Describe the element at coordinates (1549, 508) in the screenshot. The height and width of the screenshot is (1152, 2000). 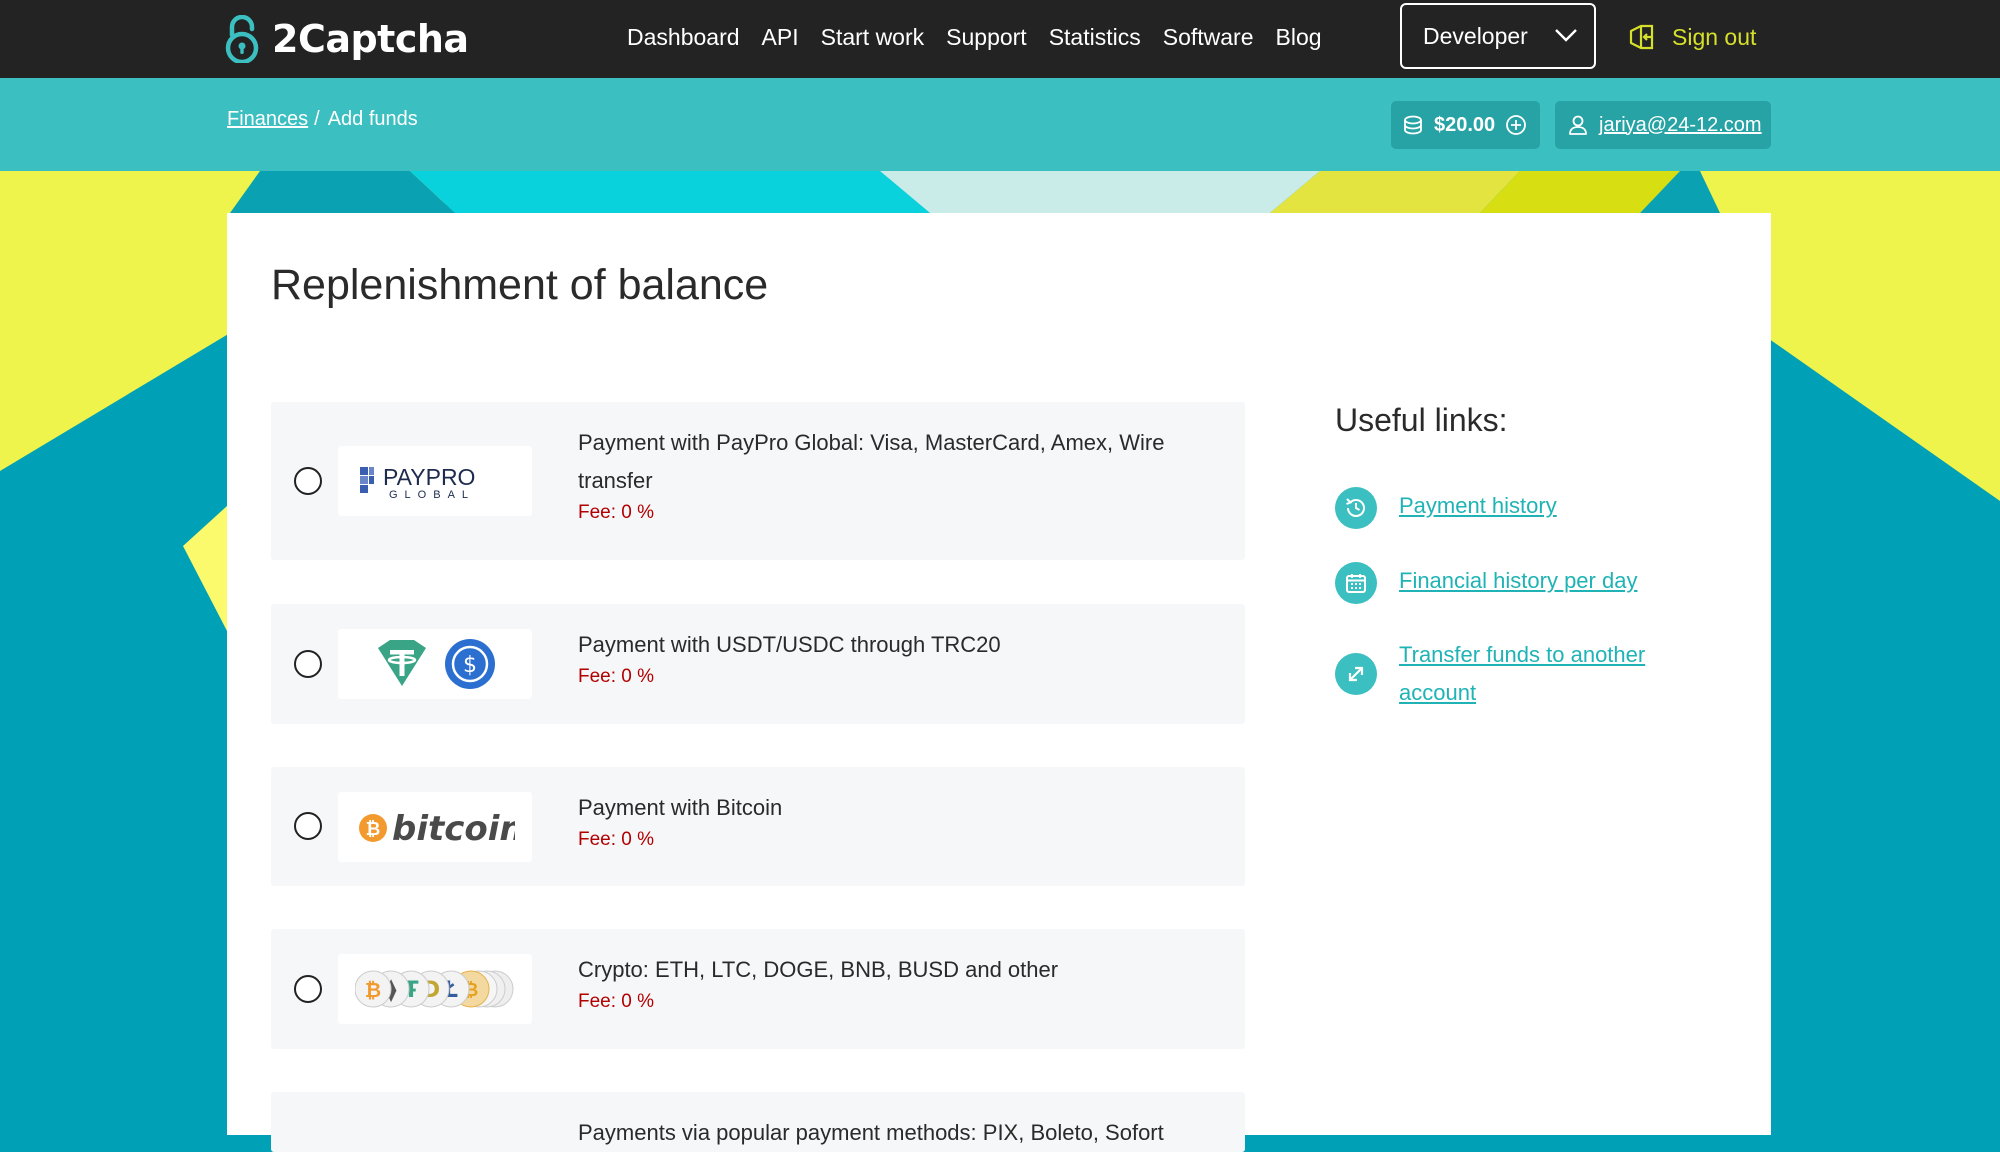
I see `payment-history-link: Payment history` at that location.